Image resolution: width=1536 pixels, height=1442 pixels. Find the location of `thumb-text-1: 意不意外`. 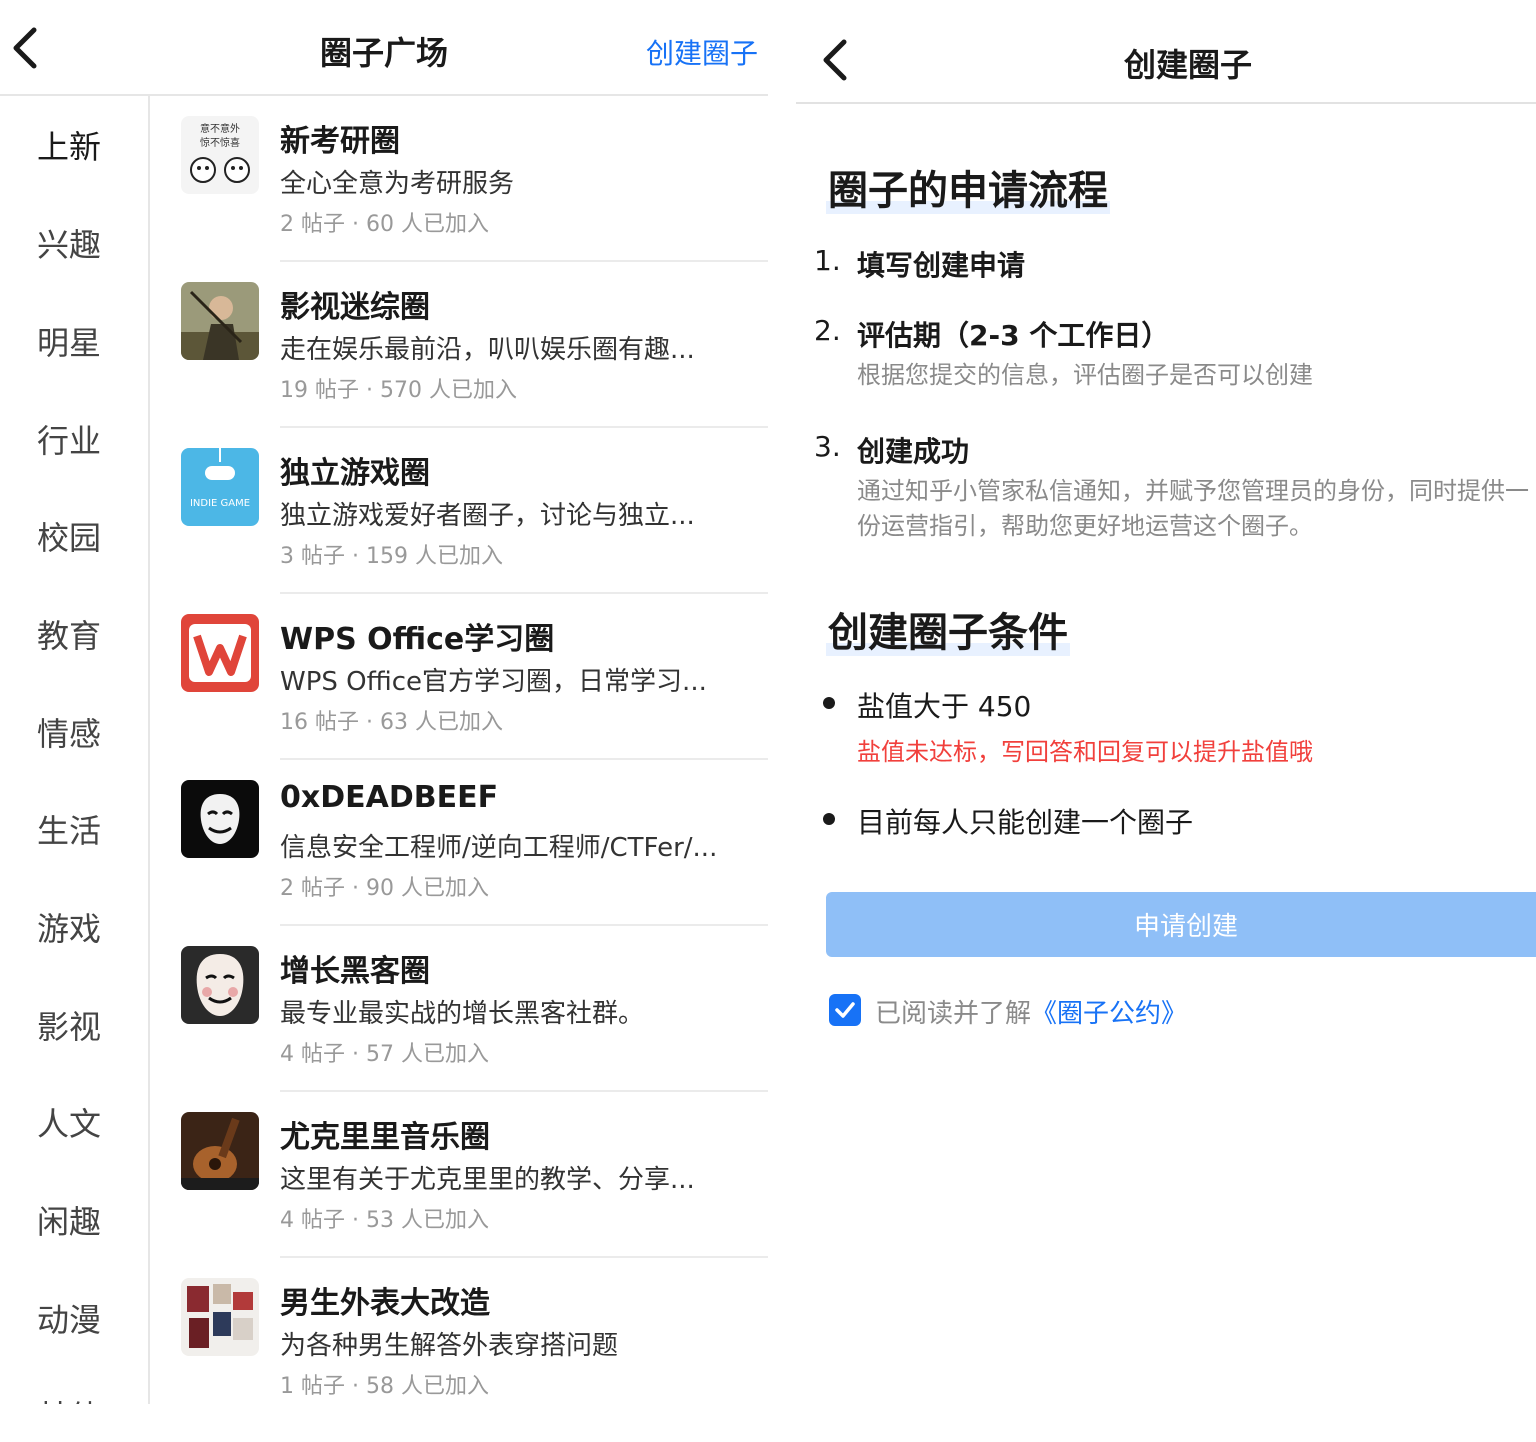

thumb-text-1: 意不意外 is located at coordinates (220, 128).